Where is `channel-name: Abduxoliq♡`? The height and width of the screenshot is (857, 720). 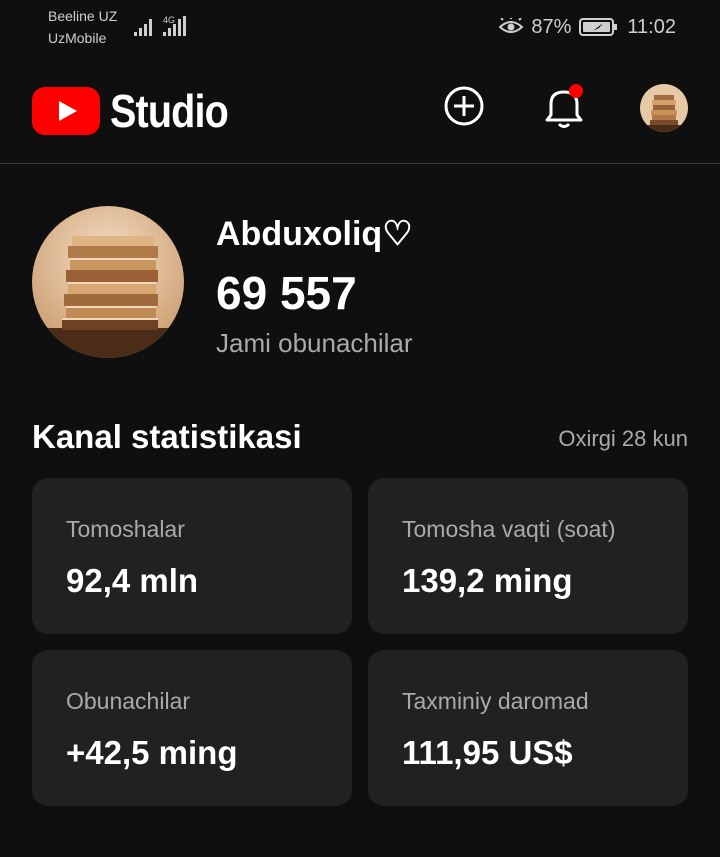
channel-name: Abduxoliq♡ is located at coordinates (314, 234).